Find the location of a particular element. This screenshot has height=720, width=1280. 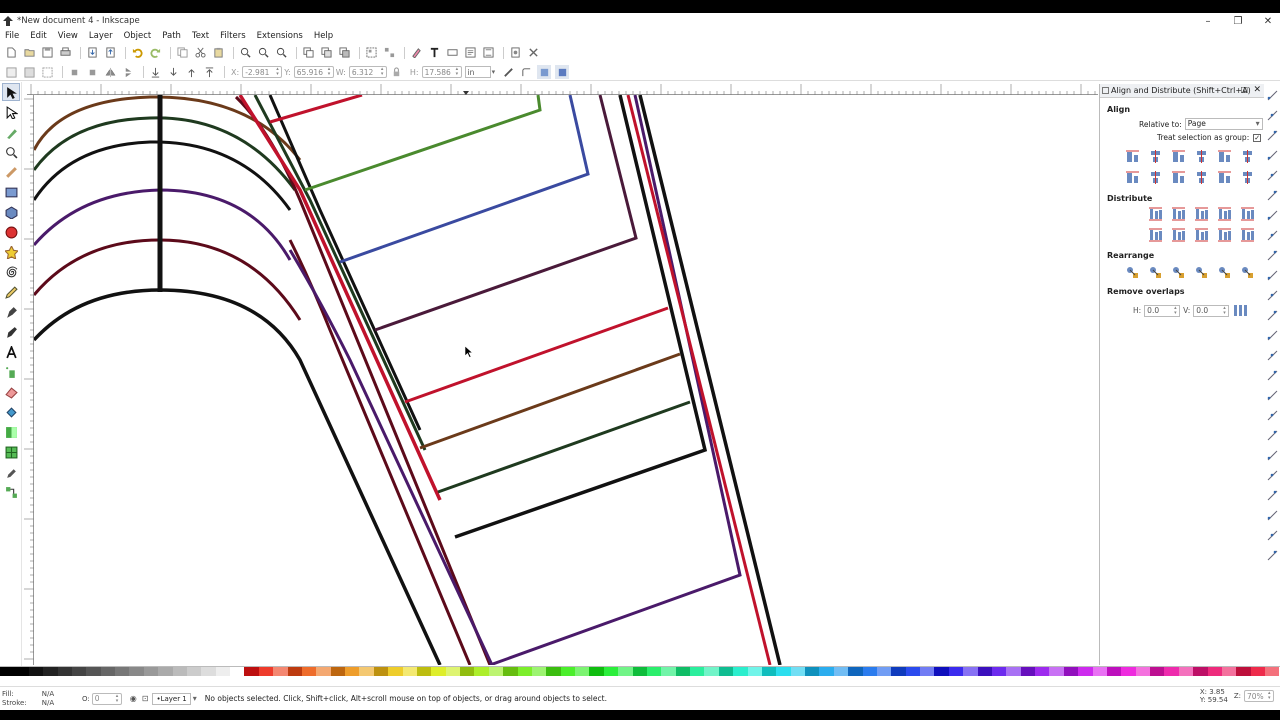

menu-view: View is located at coordinates (68, 36).